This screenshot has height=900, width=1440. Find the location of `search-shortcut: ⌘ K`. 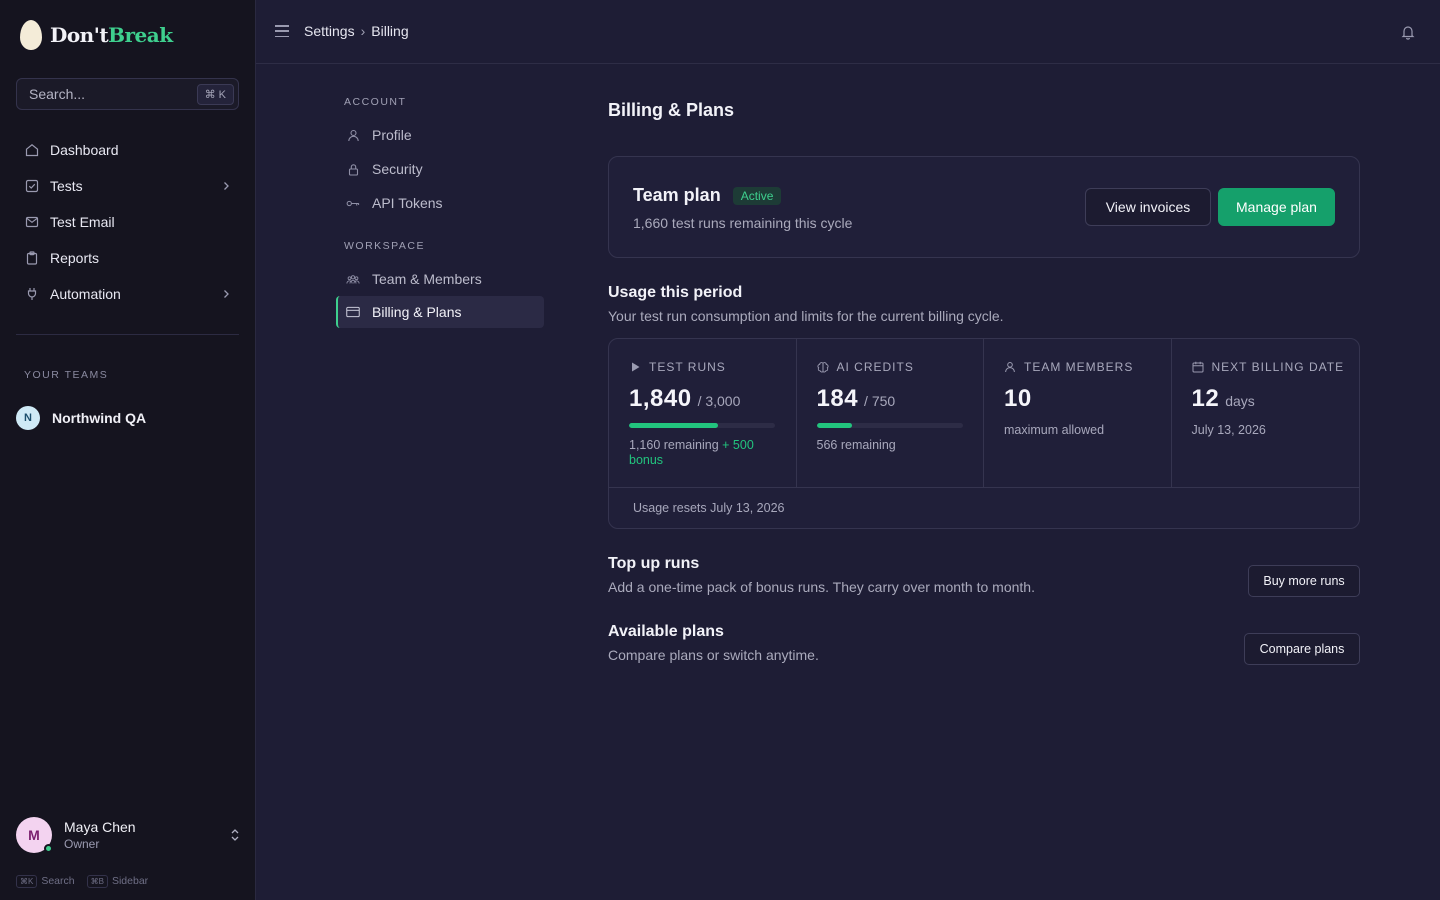

search-shortcut: ⌘ K is located at coordinates (215, 94).